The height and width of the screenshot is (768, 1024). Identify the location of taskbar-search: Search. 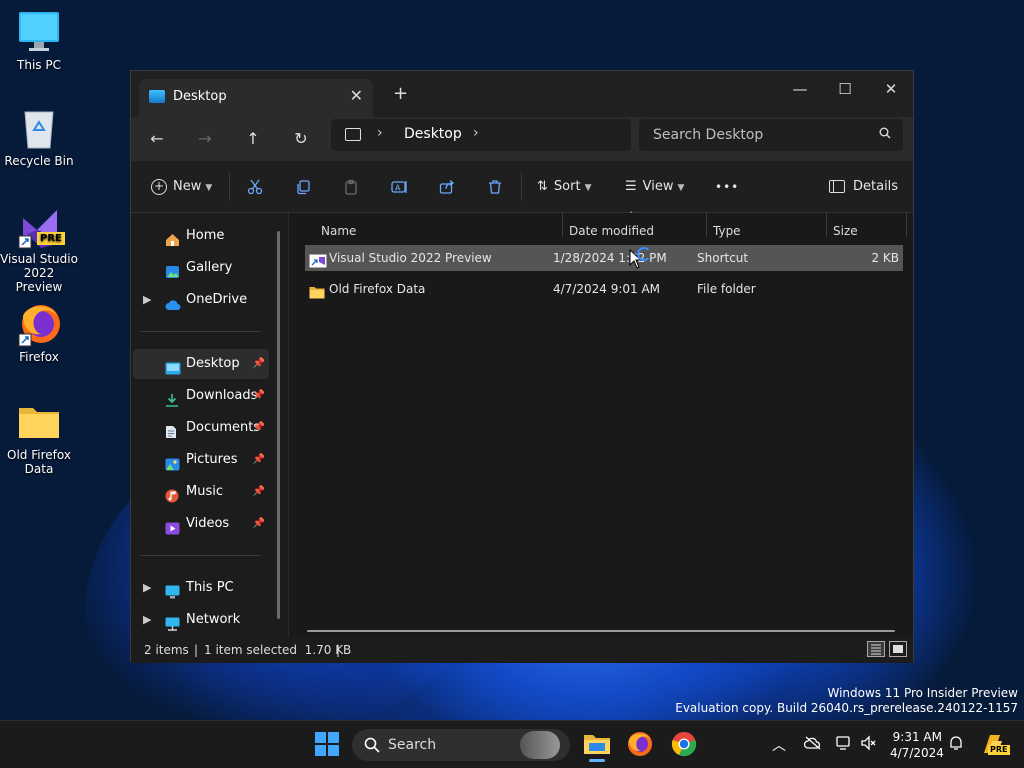
(461, 745).